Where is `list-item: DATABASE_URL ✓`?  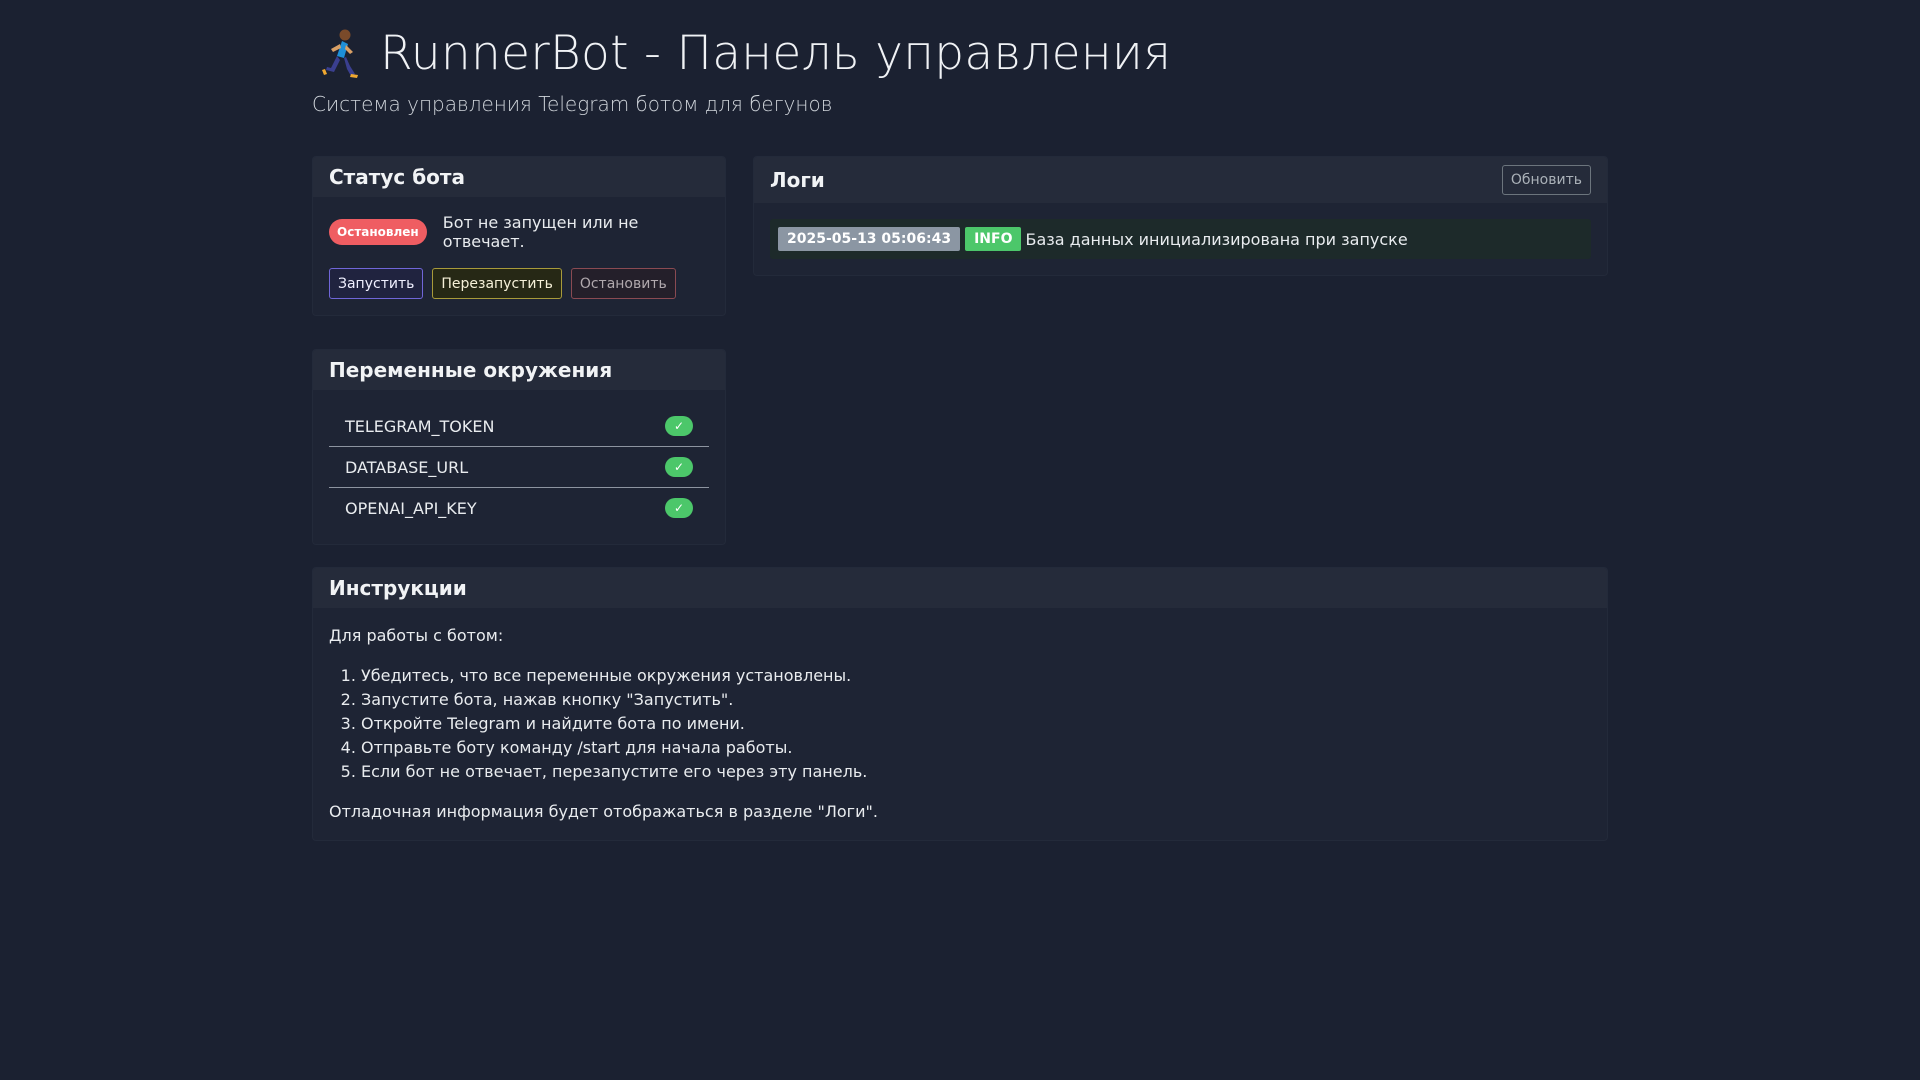
list-item: DATABASE_URL ✓ is located at coordinates (519, 467).